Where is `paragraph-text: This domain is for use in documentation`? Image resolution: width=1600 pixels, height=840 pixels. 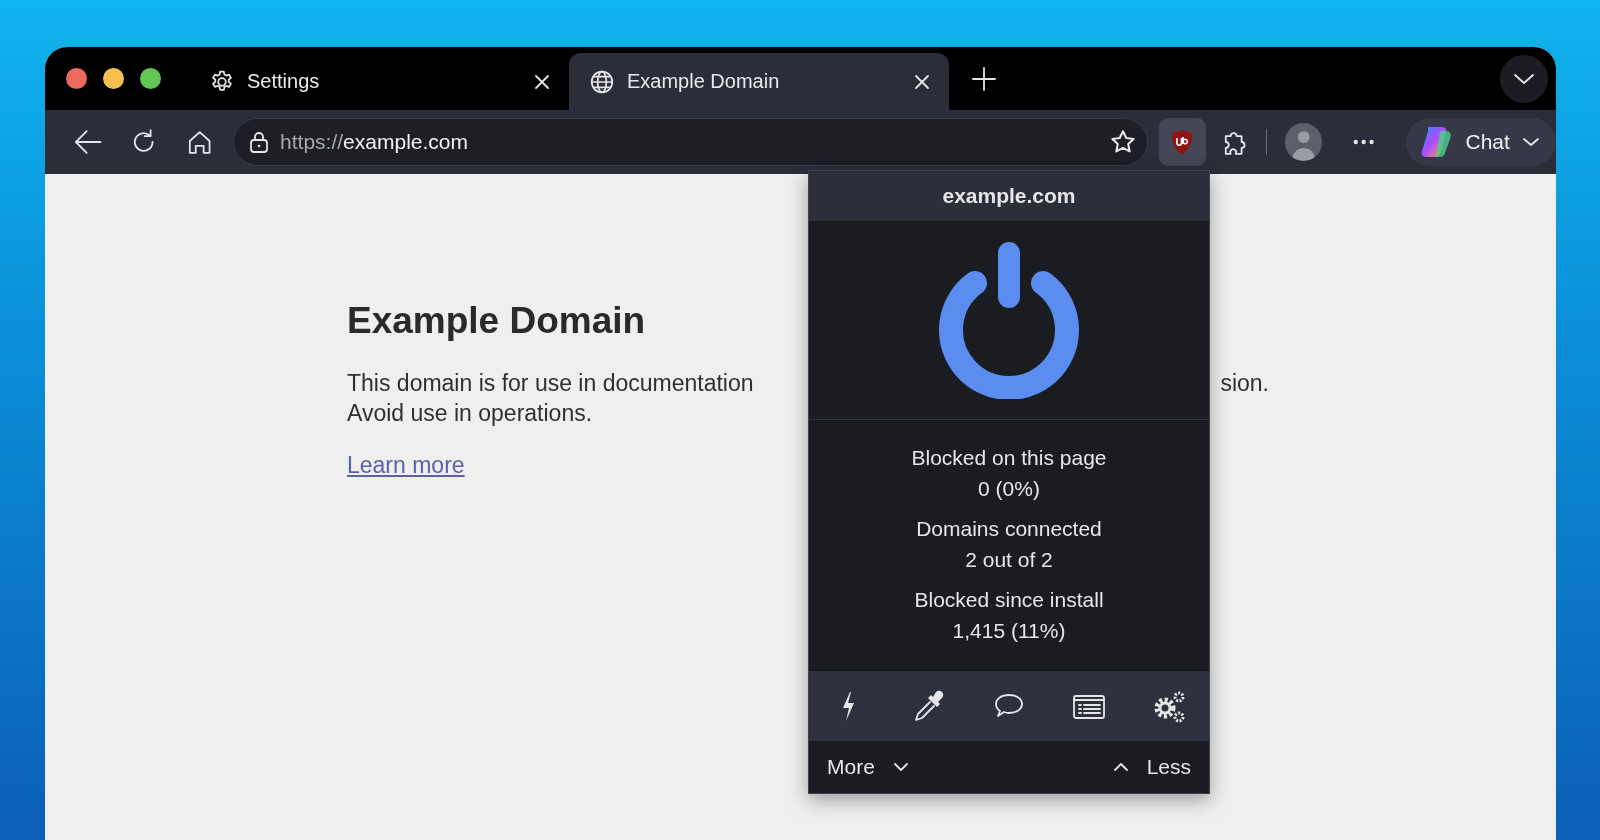 paragraph-text: This domain is for use in documentation is located at coordinates (550, 383).